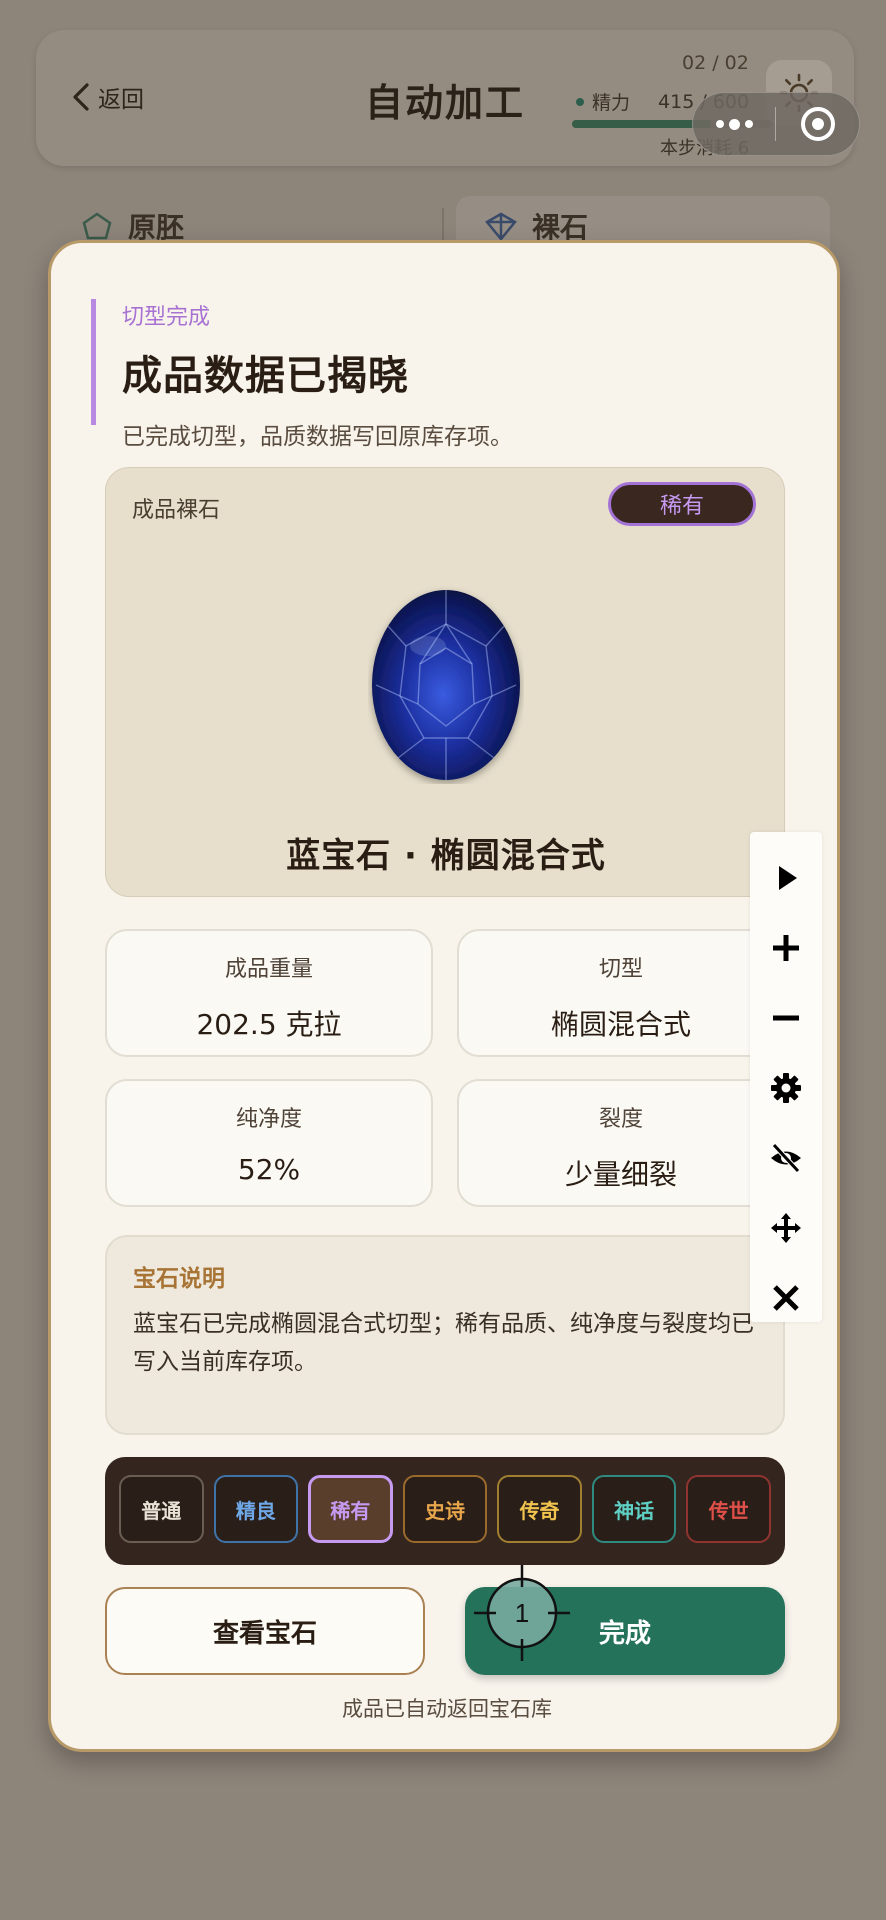 The width and height of the screenshot is (886, 1920). I want to click on close-icon, so click(786, 1298).